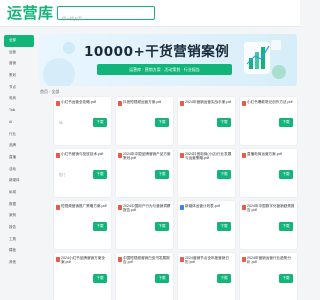 The width and height of the screenshot is (320, 300). Describe the element at coordinates (44, 91) in the screenshot. I see `breadcrumb-home: 首页` at that location.